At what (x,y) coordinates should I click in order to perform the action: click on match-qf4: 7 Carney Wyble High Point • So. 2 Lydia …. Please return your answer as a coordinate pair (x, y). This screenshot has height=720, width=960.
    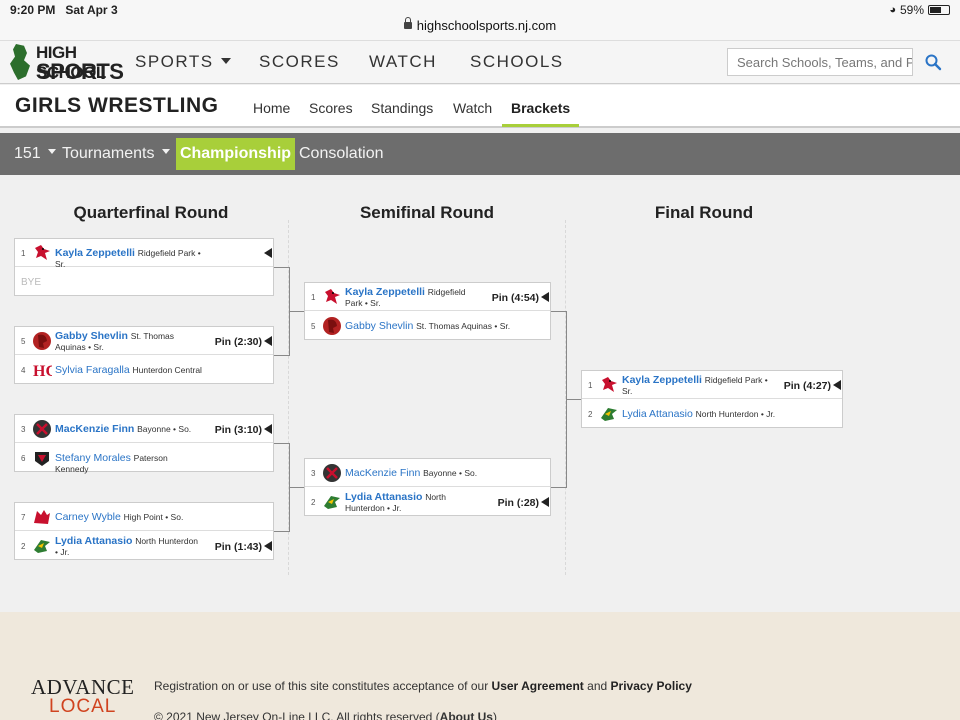
    Looking at the image, I should click on (144, 531).